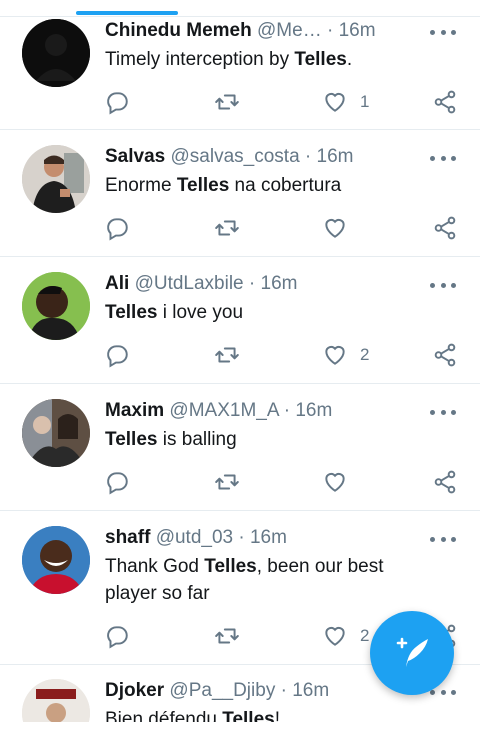 Image resolution: width=480 pixels, height=737 pixels. What do you see at coordinates (284, 355) in the screenshot?
I see `tweet-actions: 2` at bounding box center [284, 355].